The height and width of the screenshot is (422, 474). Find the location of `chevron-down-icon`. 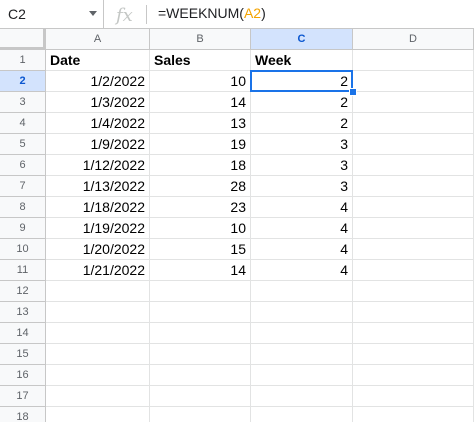

chevron-down-icon is located at coordinates (93, 13).